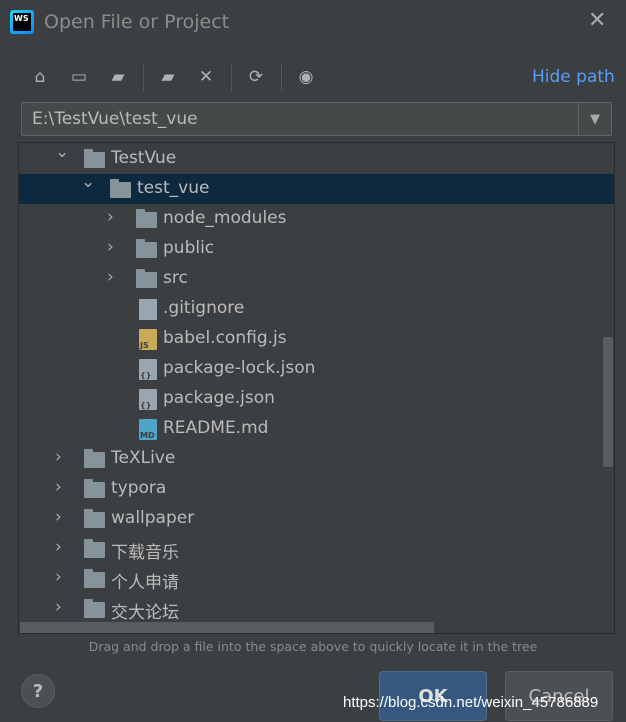 Image resolution: width=626 pixels, height=722 pixels. I want to click on home-icon: ⌂, so click(40, 77).